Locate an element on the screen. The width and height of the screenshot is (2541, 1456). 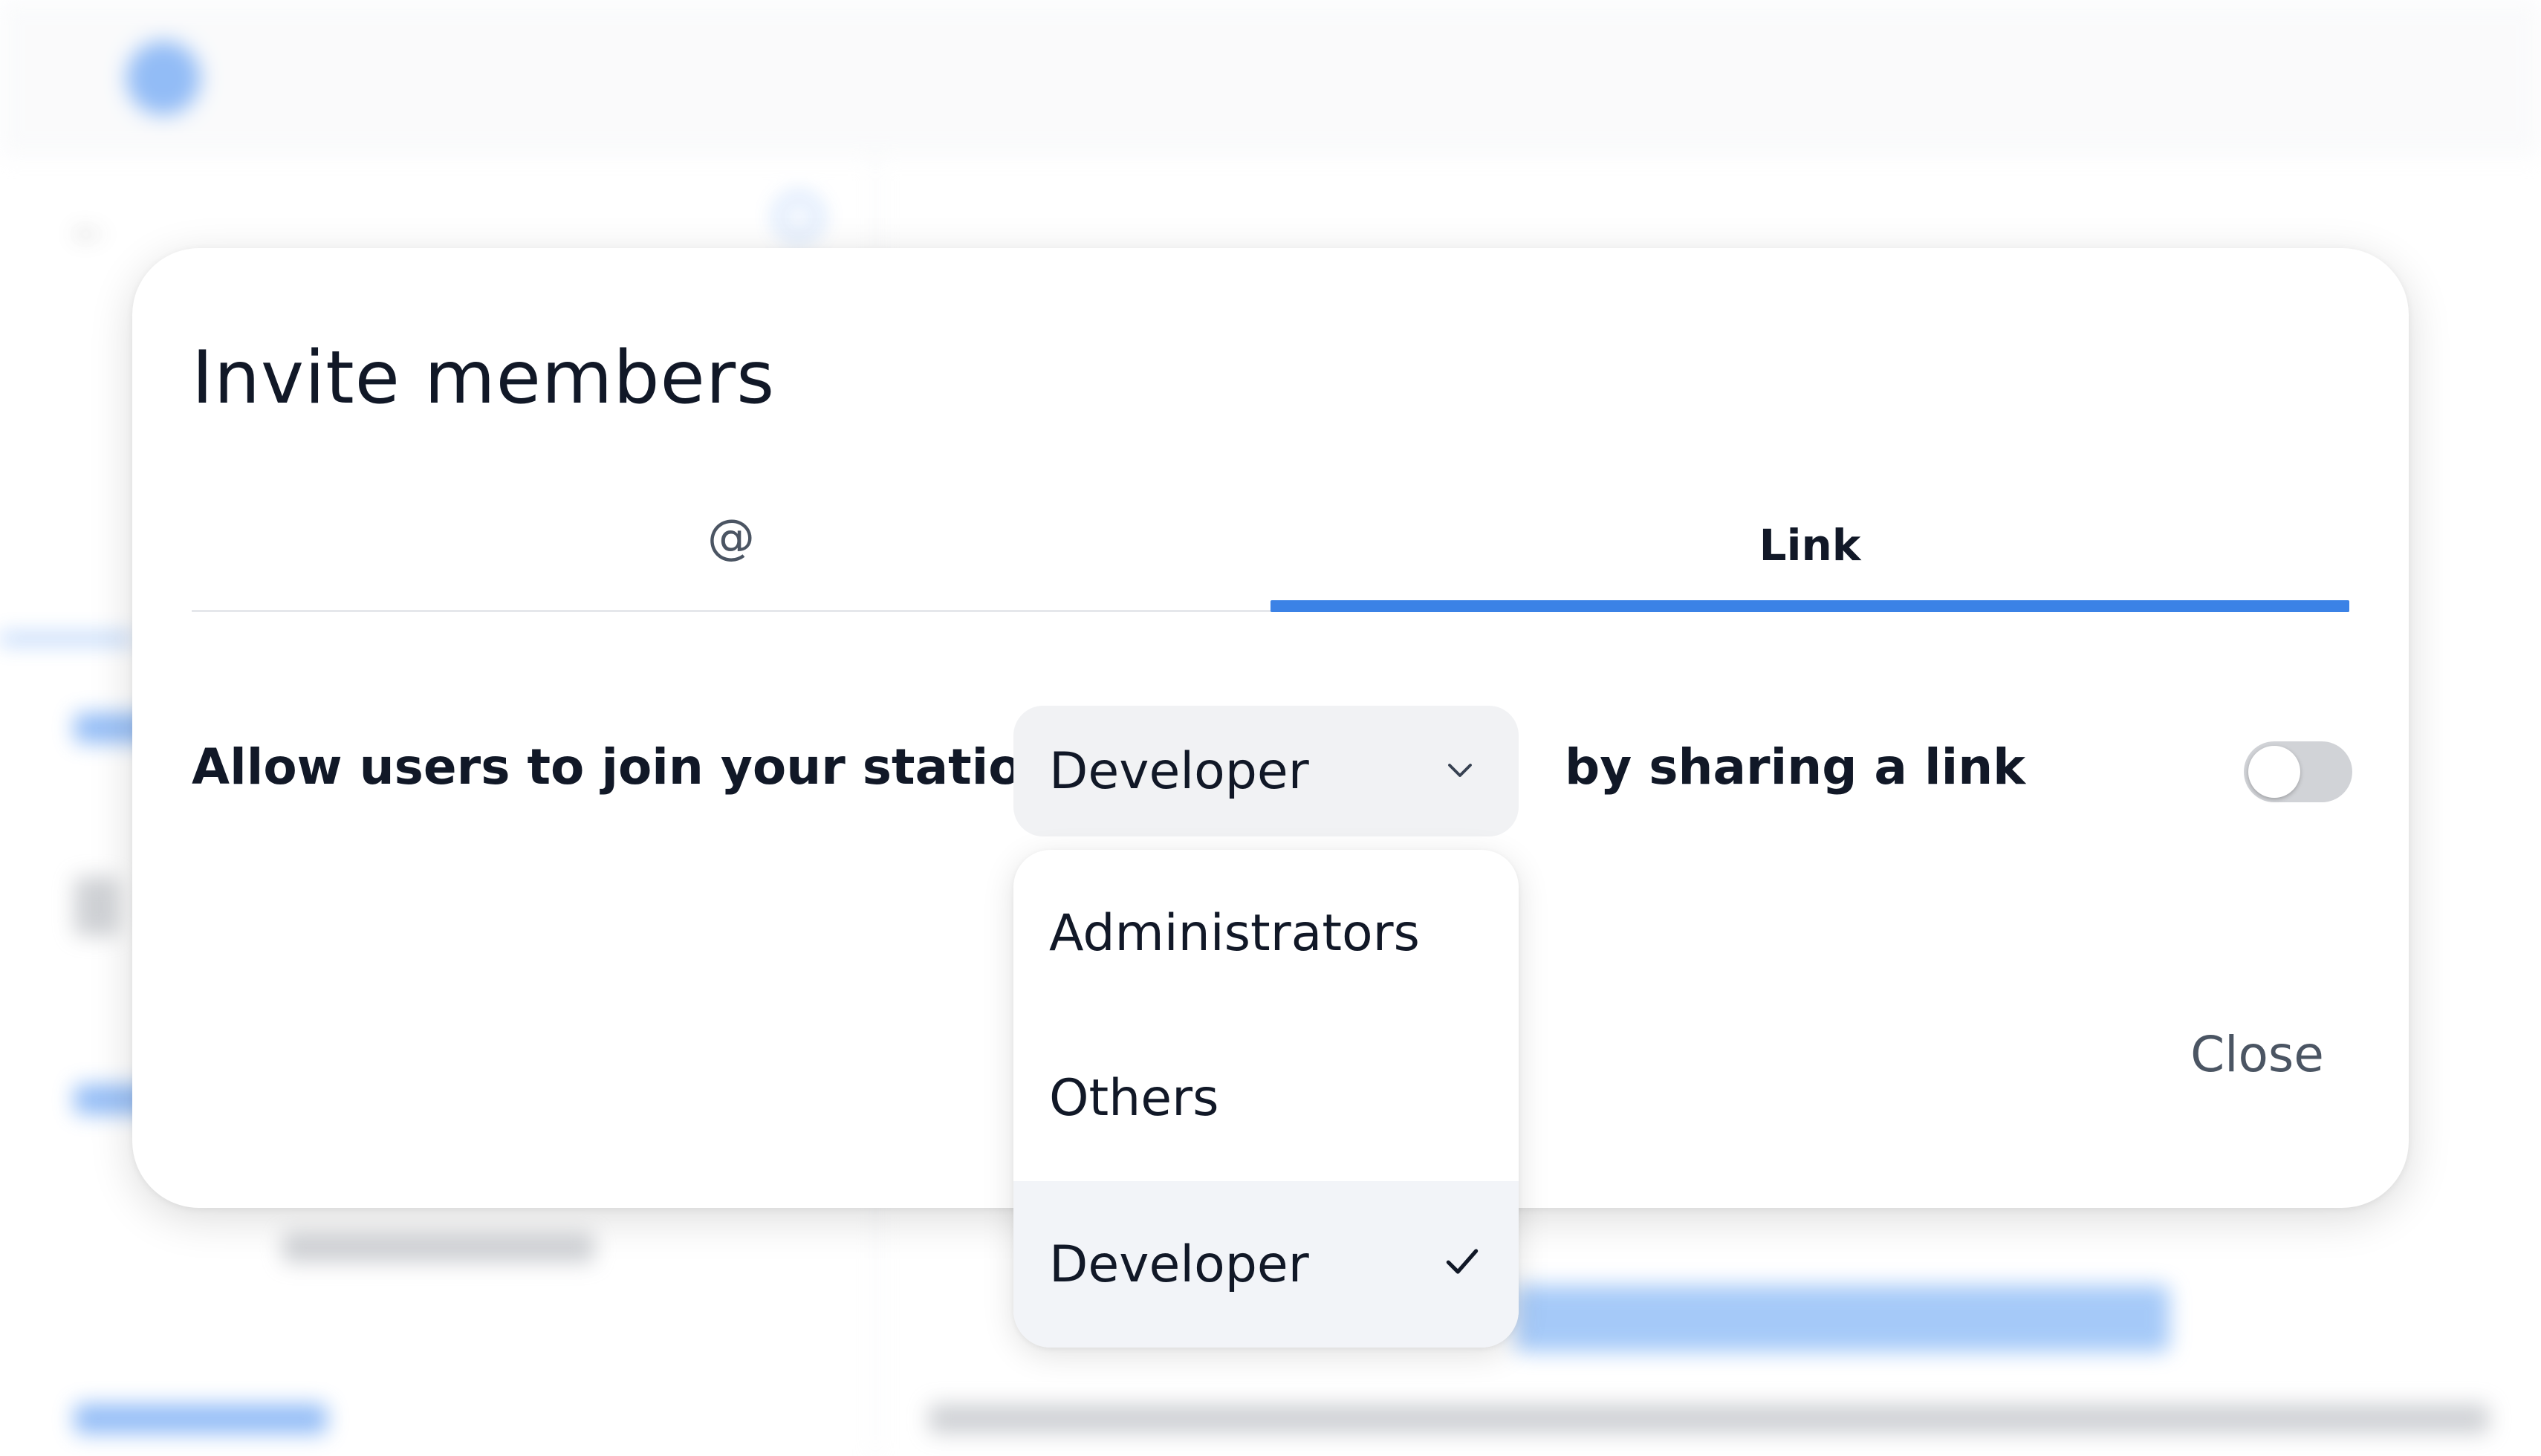
background-paragraph is located at coordinates (1709, 1419).